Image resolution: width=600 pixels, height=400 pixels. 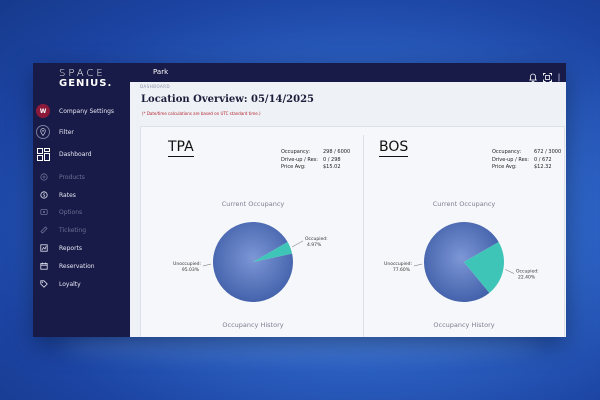 What do you see at coordinates (332, 167) in the screenshot?
I see `stat-value: $15.02` at bounding box center [332, 167].